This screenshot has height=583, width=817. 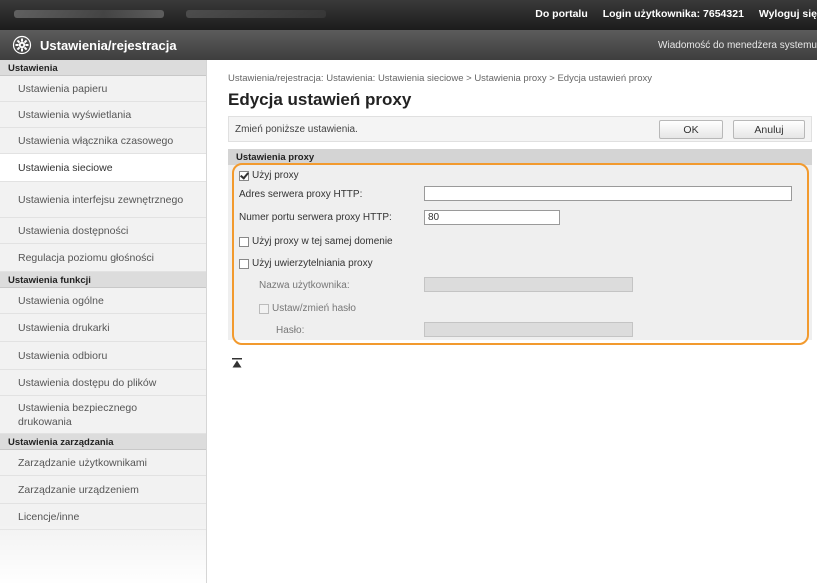 What do you see at coordinates (103, 442) in the screenshot?
I see `sidebar-section-management-settings: Ustawienia zarządzania` at bounding box center [103, 442].